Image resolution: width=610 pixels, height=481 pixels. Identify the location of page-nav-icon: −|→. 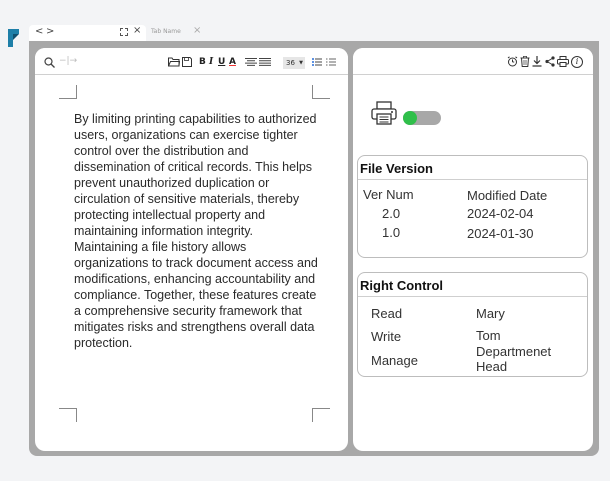
(68, 61).